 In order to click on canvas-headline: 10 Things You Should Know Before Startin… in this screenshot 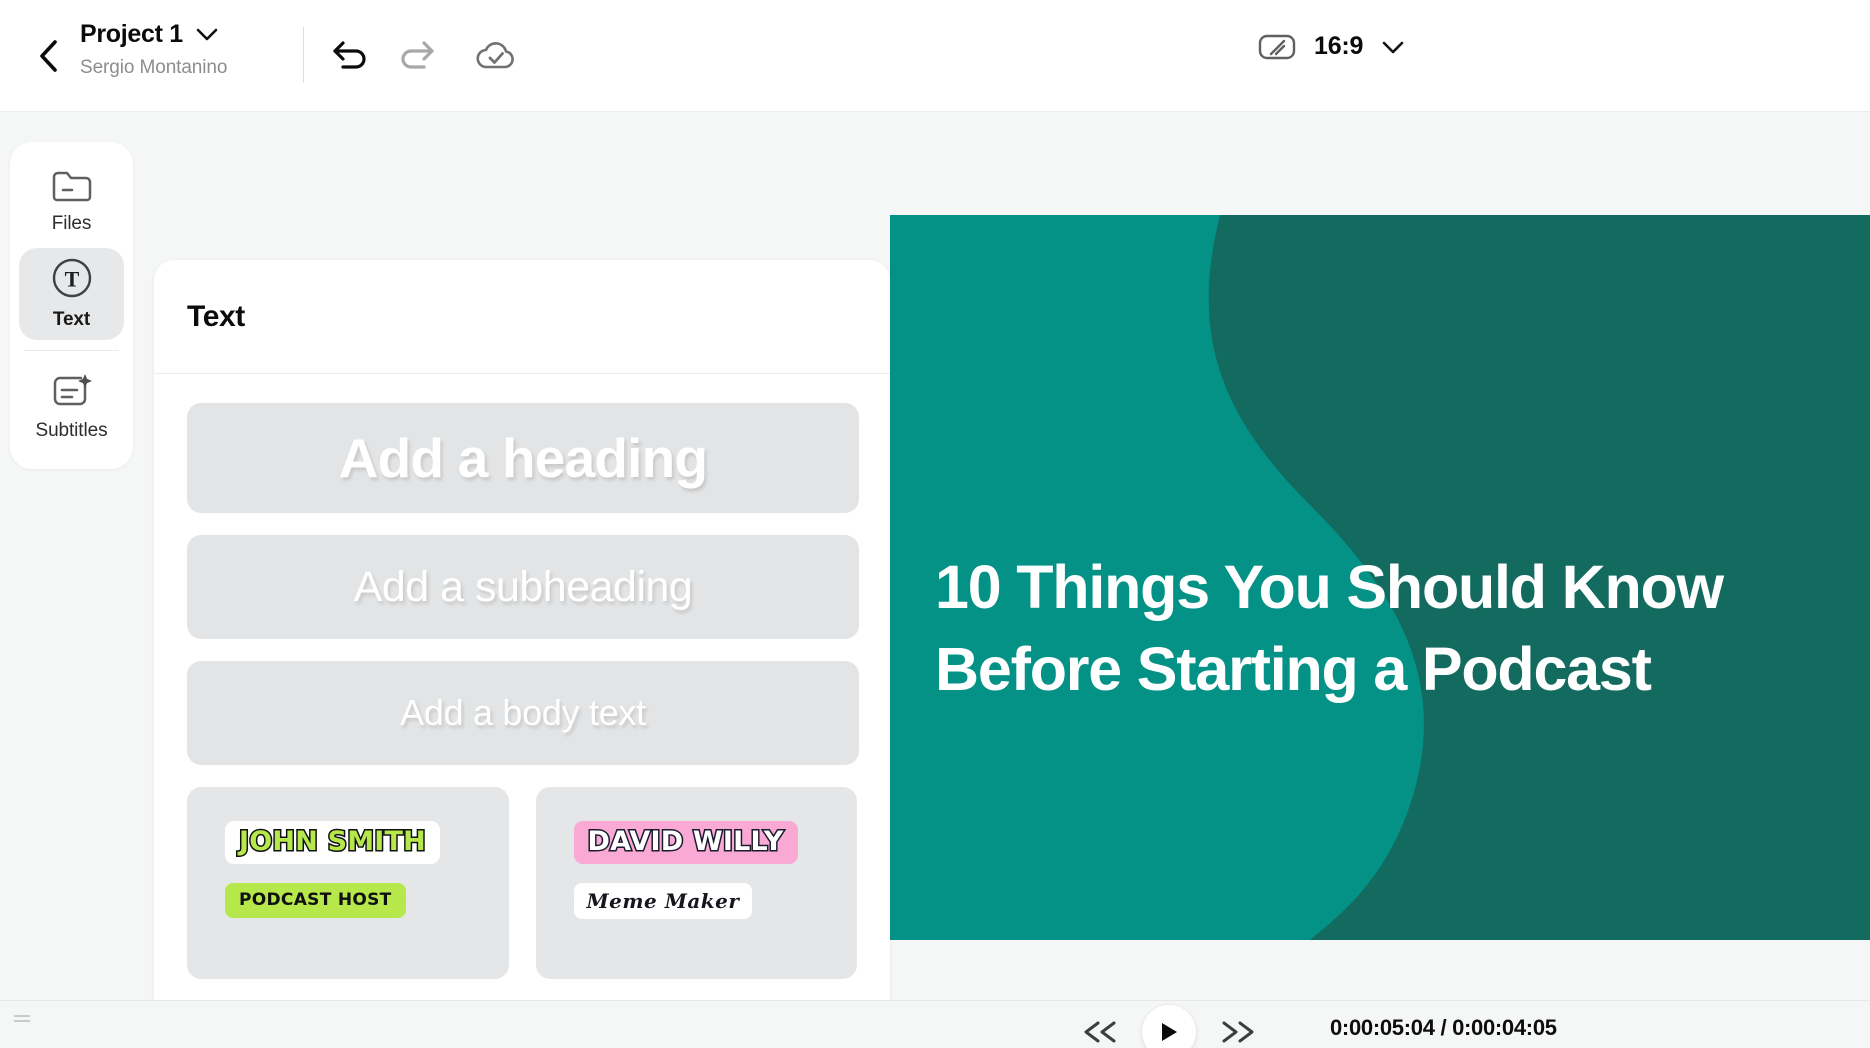, I will do `click(1380, 628)`.